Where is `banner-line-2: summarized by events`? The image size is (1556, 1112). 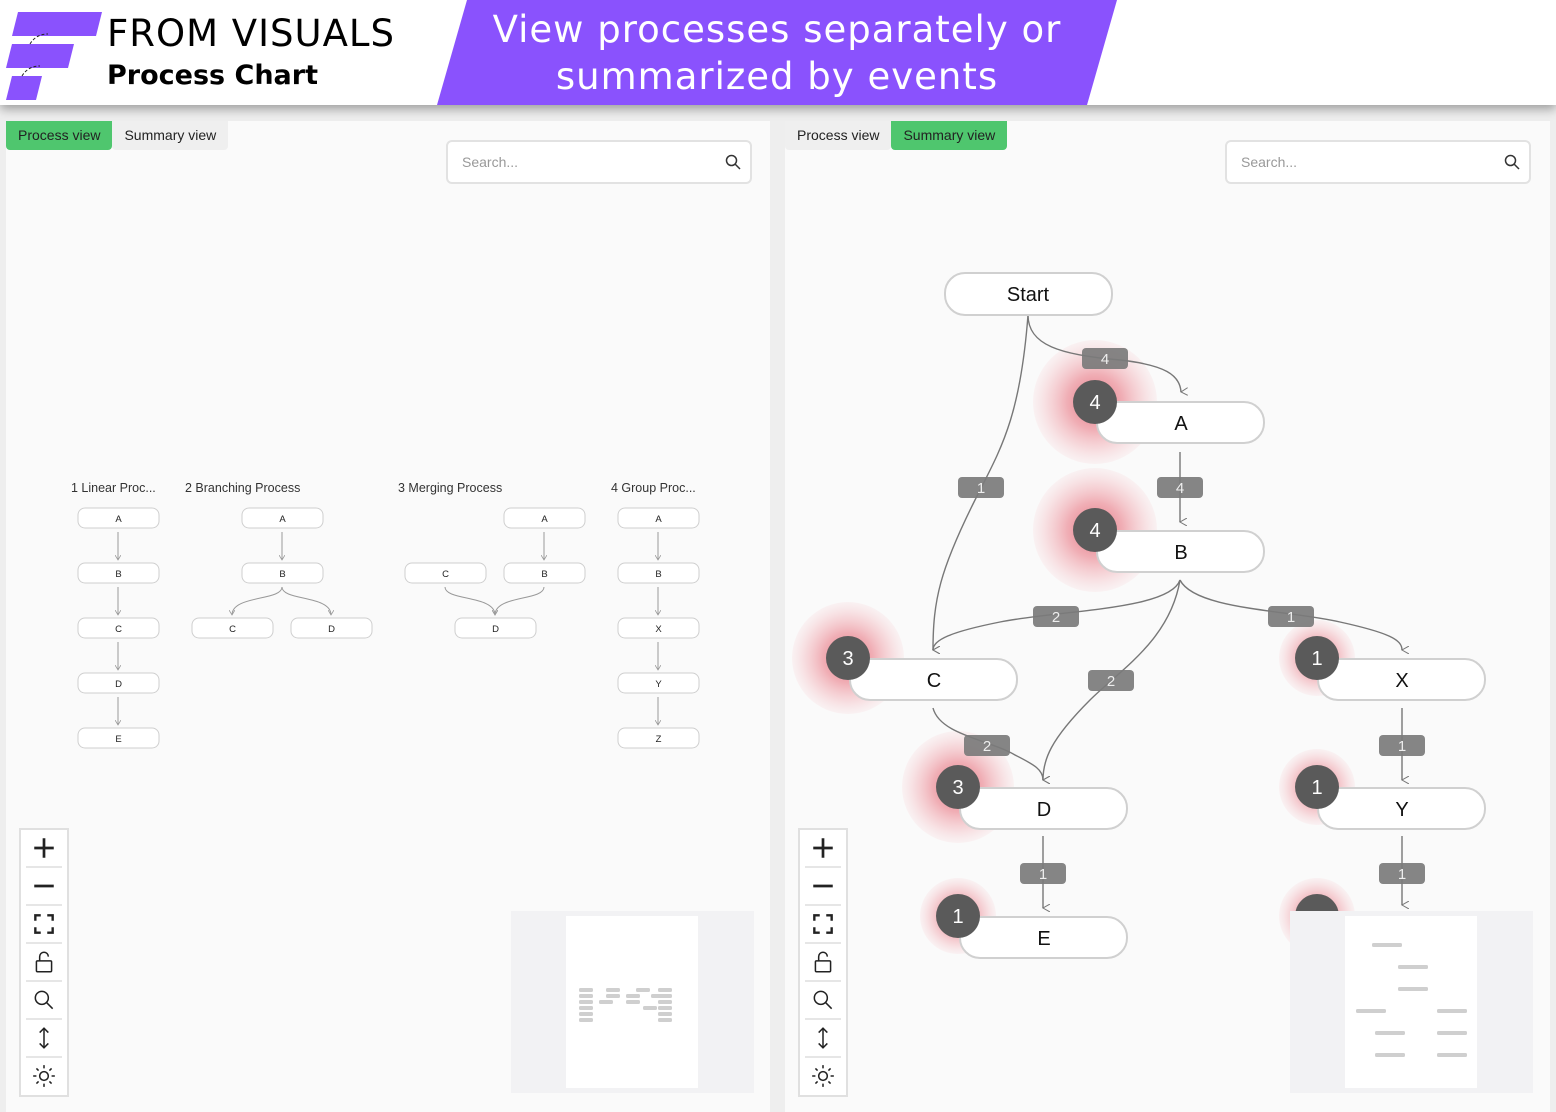
banner-line-2: summarized by events is located at coordinates (777, 76).